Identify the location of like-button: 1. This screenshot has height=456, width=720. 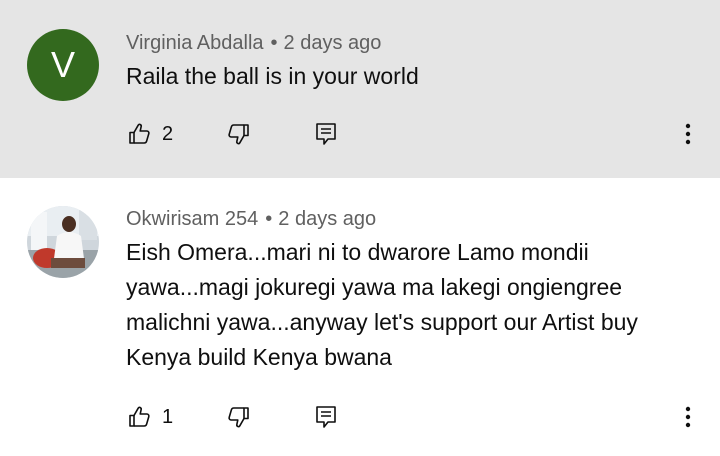
(150, 417).